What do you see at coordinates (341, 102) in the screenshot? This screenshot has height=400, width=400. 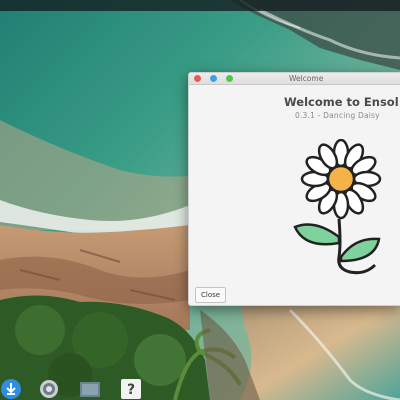 I see `welcome-heading: Welcome to Ensol` at bounding box center [341, 102].